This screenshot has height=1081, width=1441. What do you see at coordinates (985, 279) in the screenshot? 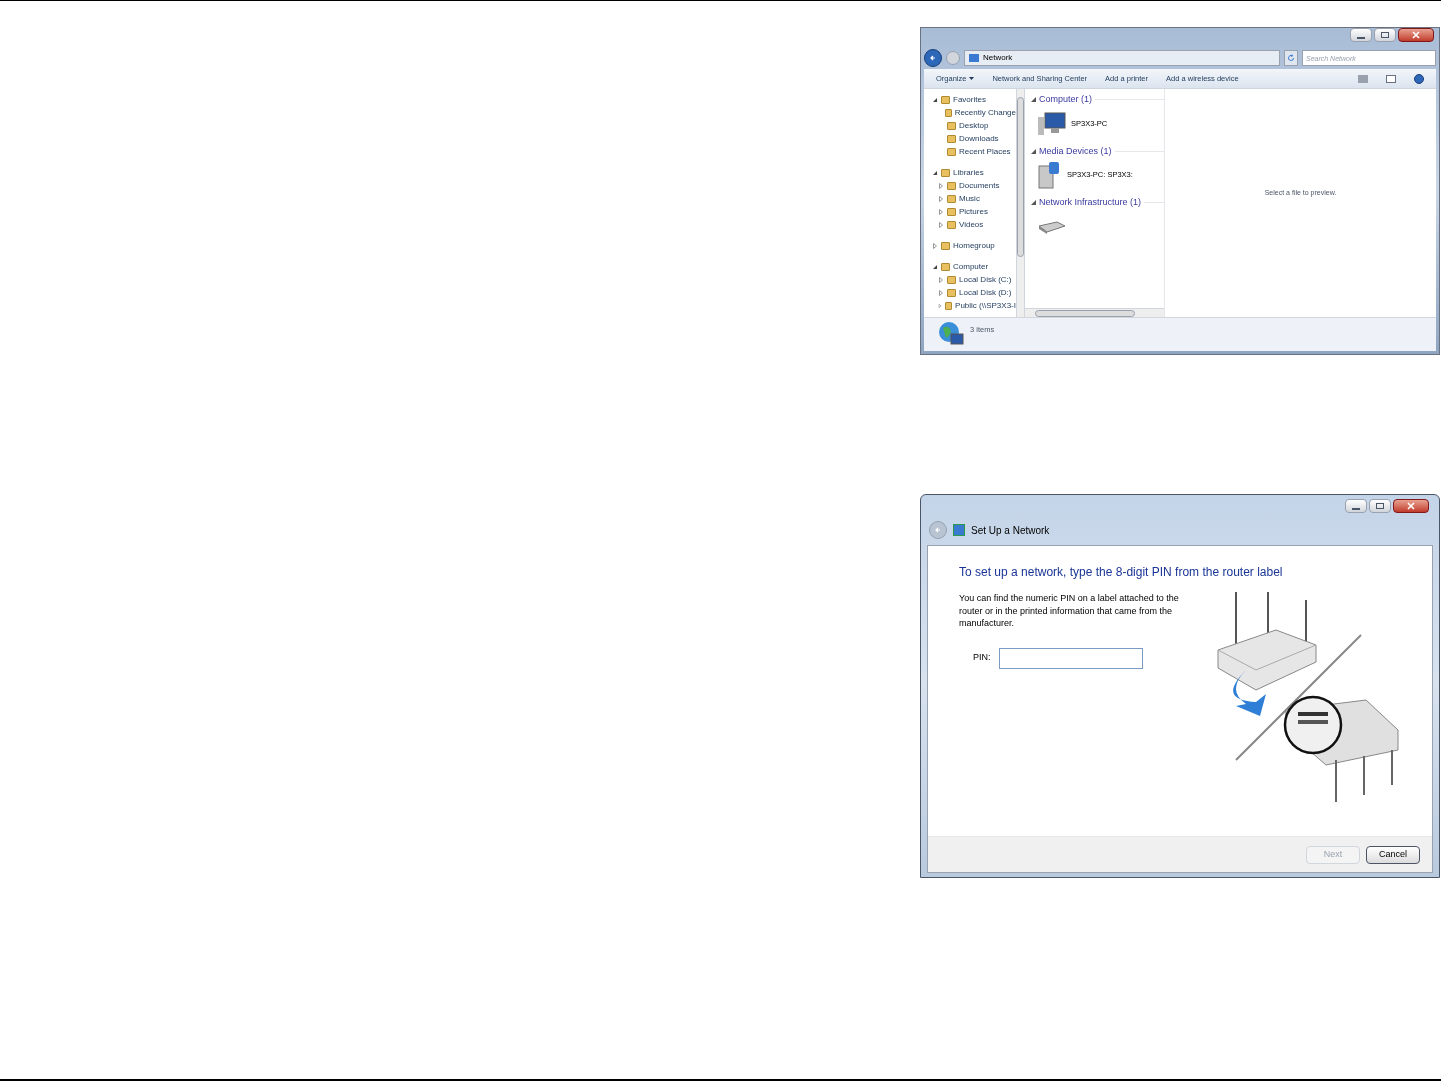
I see `tree-item: Local Disk (C:)` at bounding box center [985, 279].